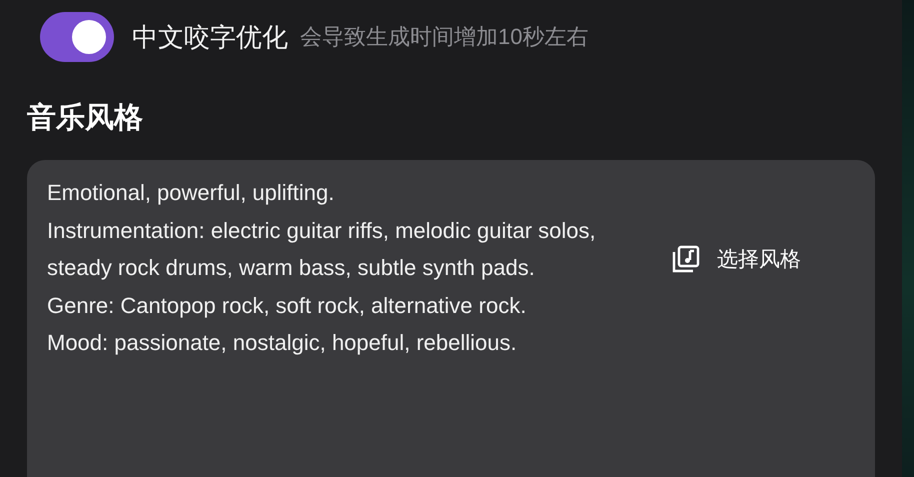  What do you see at coordinates (77, 37) in the screenshot?
I see `toggle-switch` at bounding box center [77, 37].